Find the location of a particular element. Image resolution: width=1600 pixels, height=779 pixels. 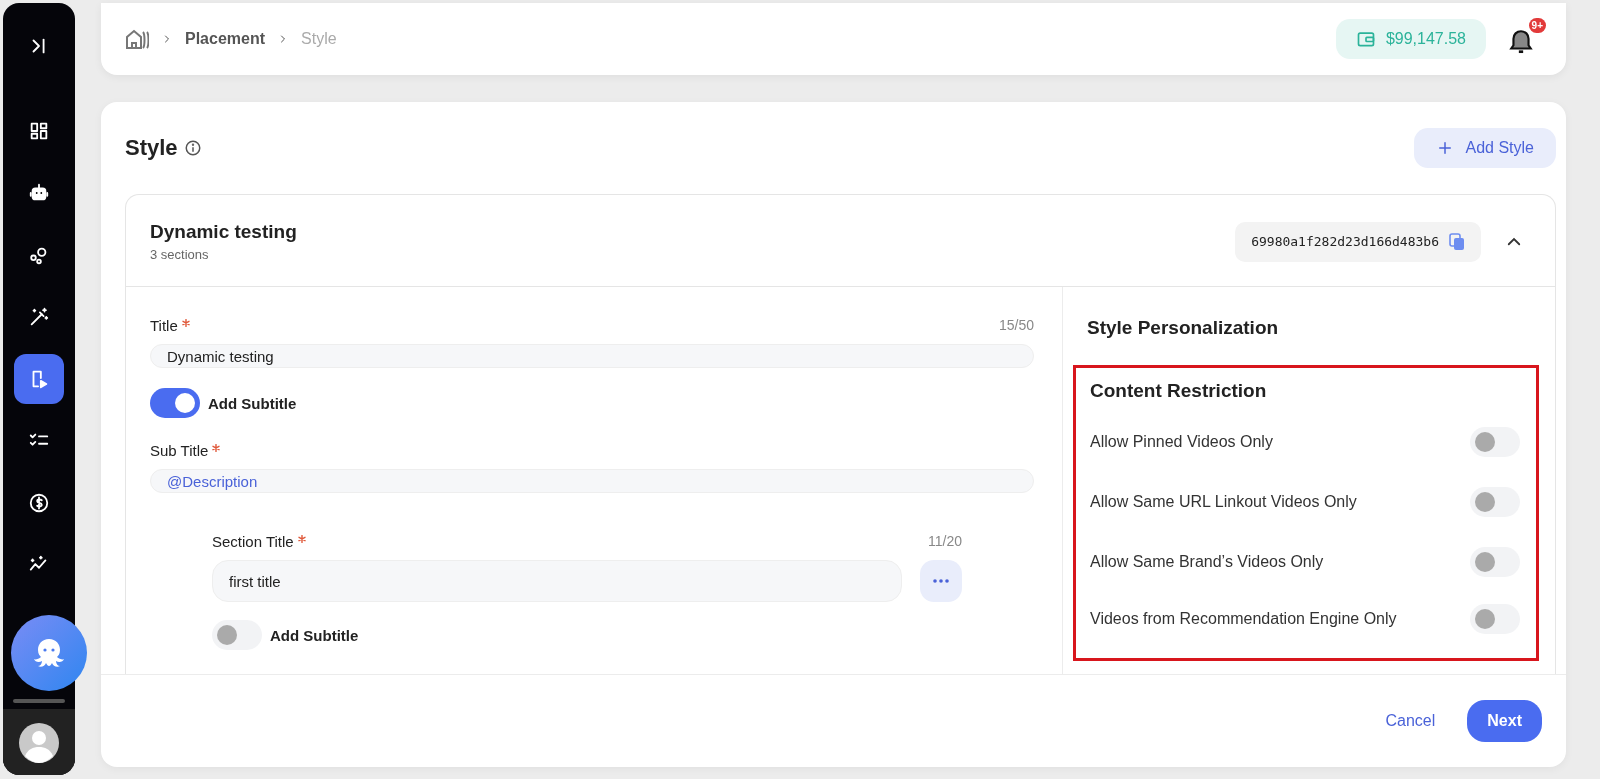

character-counter: 11/20 is located at coordinates (945, 541).